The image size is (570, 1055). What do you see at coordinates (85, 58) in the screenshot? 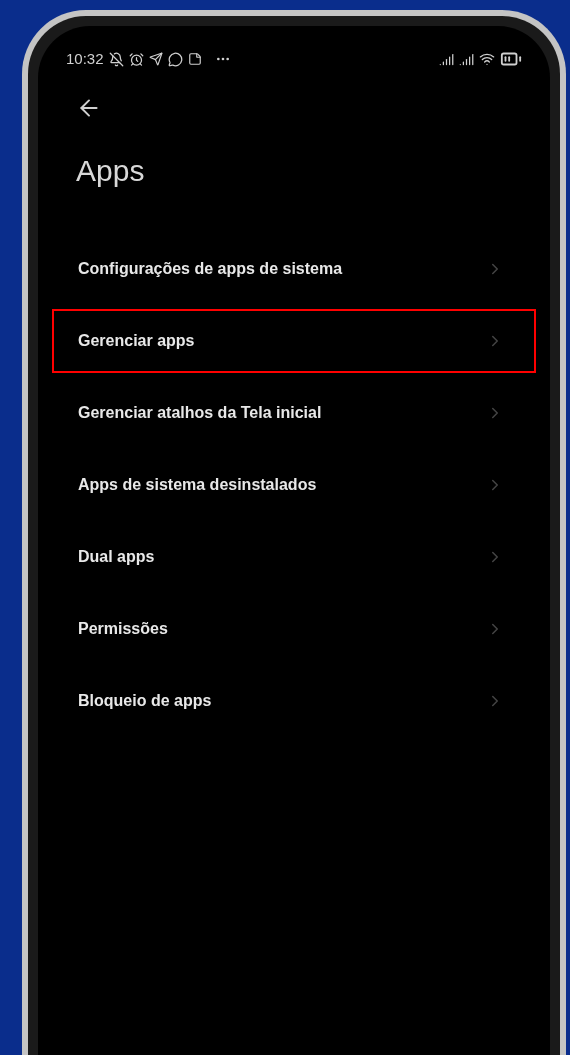
I see `status-time: 10:32` at bounding box center [85, 58].